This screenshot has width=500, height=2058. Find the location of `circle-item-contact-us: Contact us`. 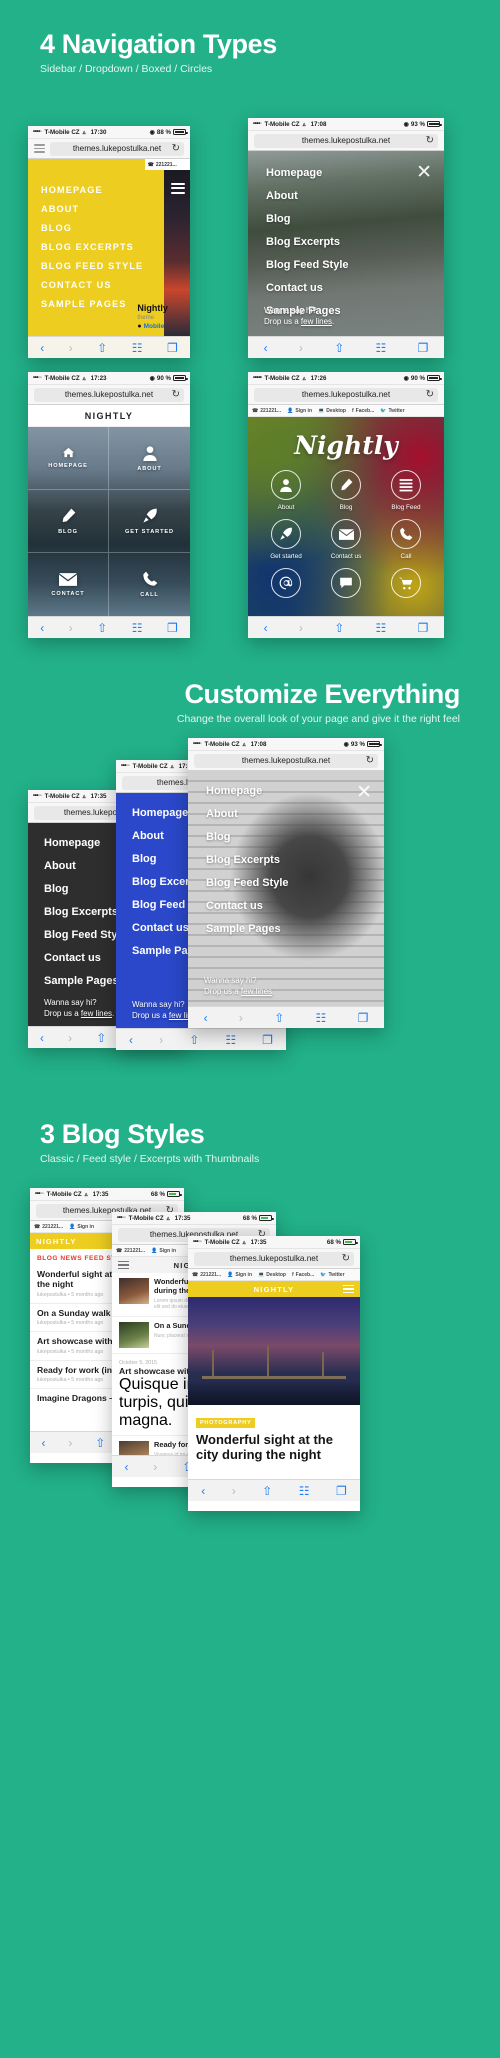

circle-item-contact-us: Contact us is located at coordinates (346, 539).